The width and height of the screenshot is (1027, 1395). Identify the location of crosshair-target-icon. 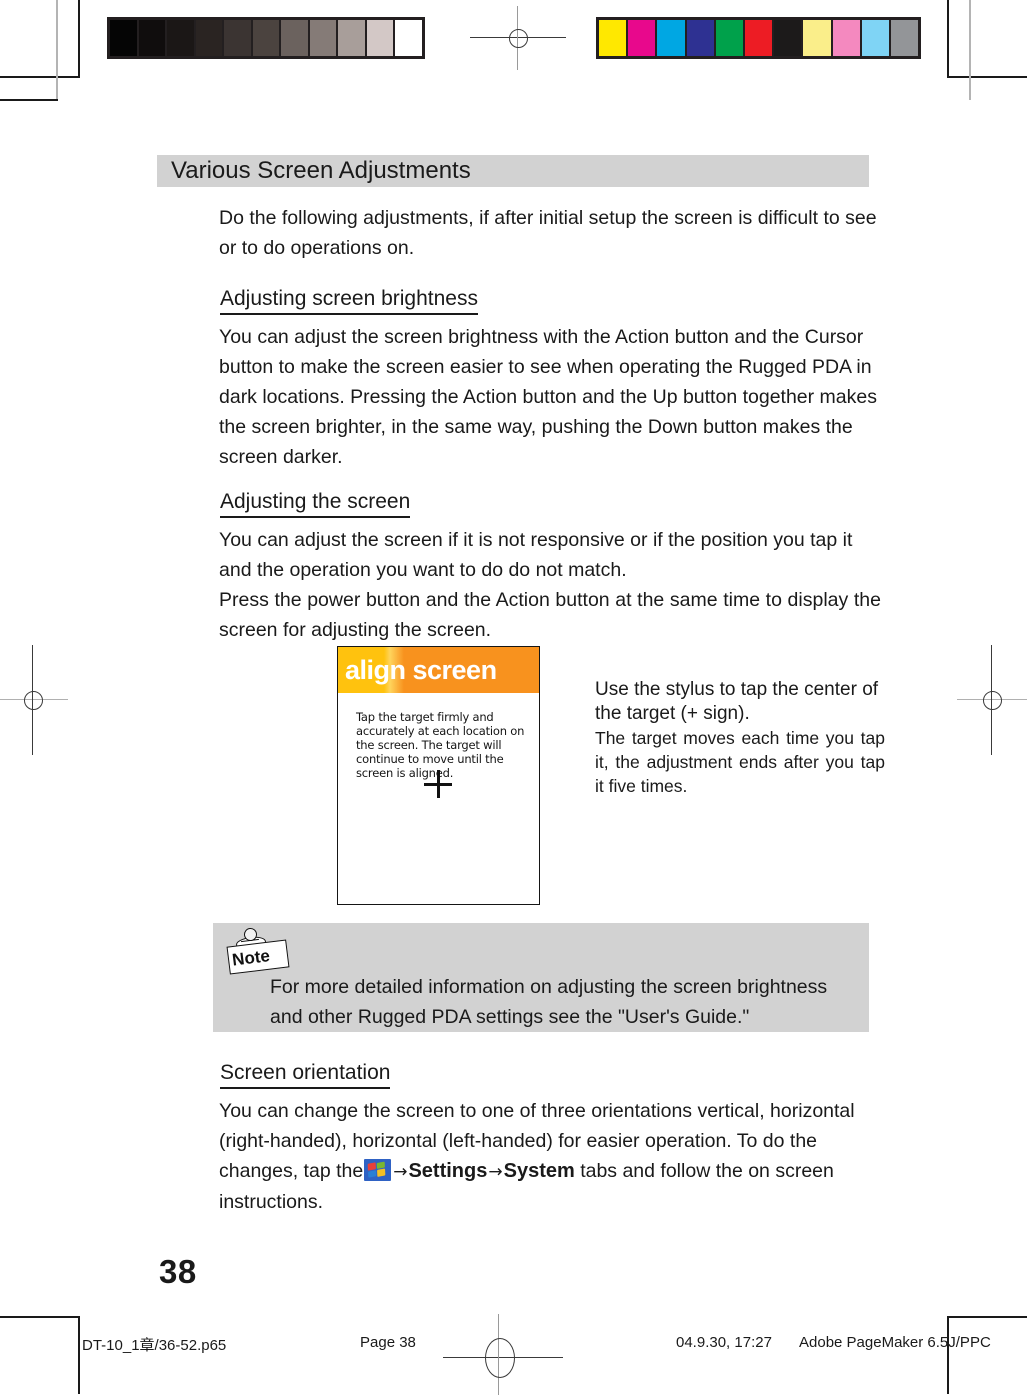
(438, 784).